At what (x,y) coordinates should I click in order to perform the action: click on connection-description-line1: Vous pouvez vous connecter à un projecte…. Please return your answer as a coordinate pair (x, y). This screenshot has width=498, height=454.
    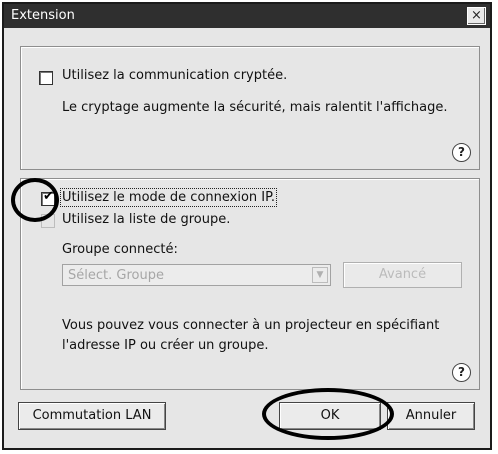
    Looking at the image, I should click on (251, 325).